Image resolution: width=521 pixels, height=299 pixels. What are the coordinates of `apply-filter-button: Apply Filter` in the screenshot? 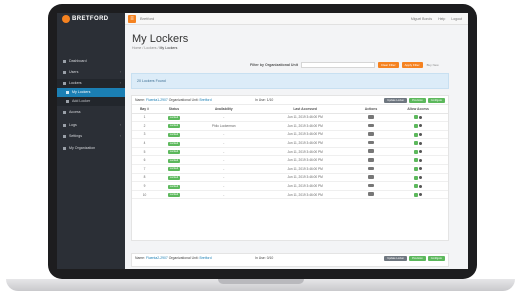 It's located at (412, 65).